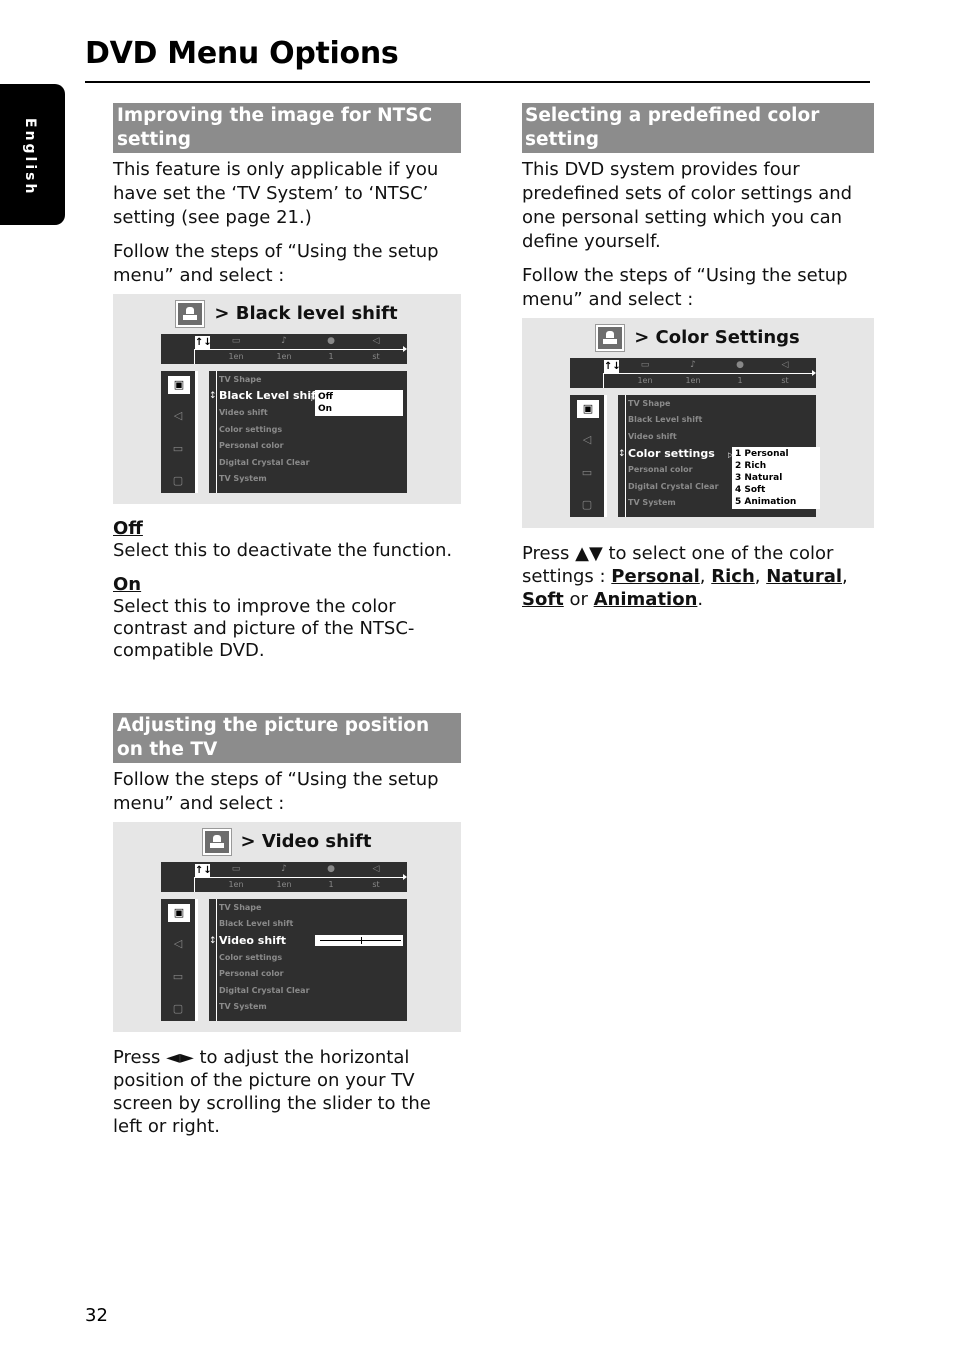 The width and height of the screenshot is (954, 1352). What do you see at coordinates (750, 490) in the screenshot?
I see `option-item: 4 Soft` at bounding box center [750, 490].